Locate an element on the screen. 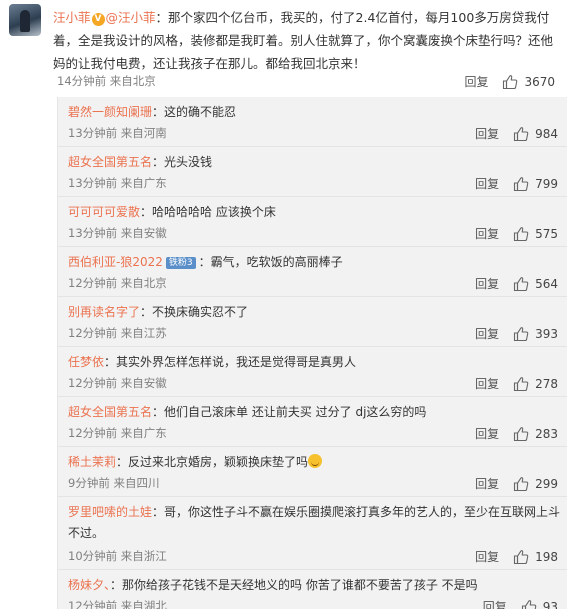 The width and height of the screenshot is (567, 609). comment-text-continued: 不过。 is located at coordinates (86, 533).